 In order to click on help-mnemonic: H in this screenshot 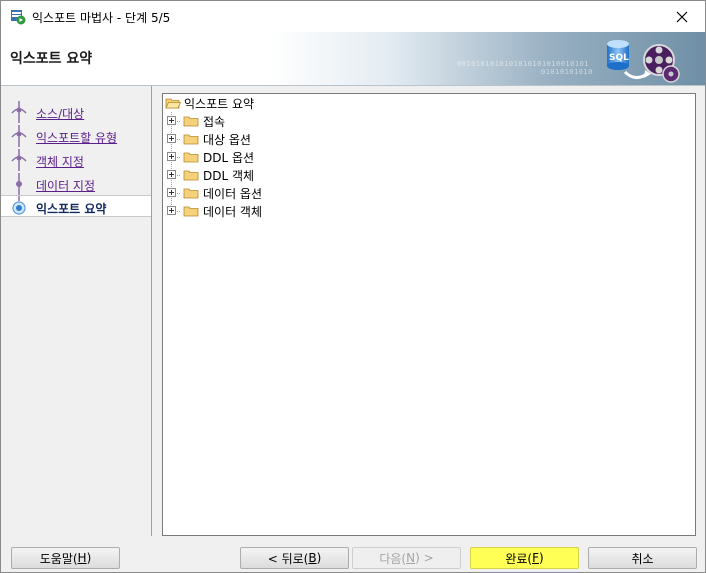, I will do `click(82, 558)`.